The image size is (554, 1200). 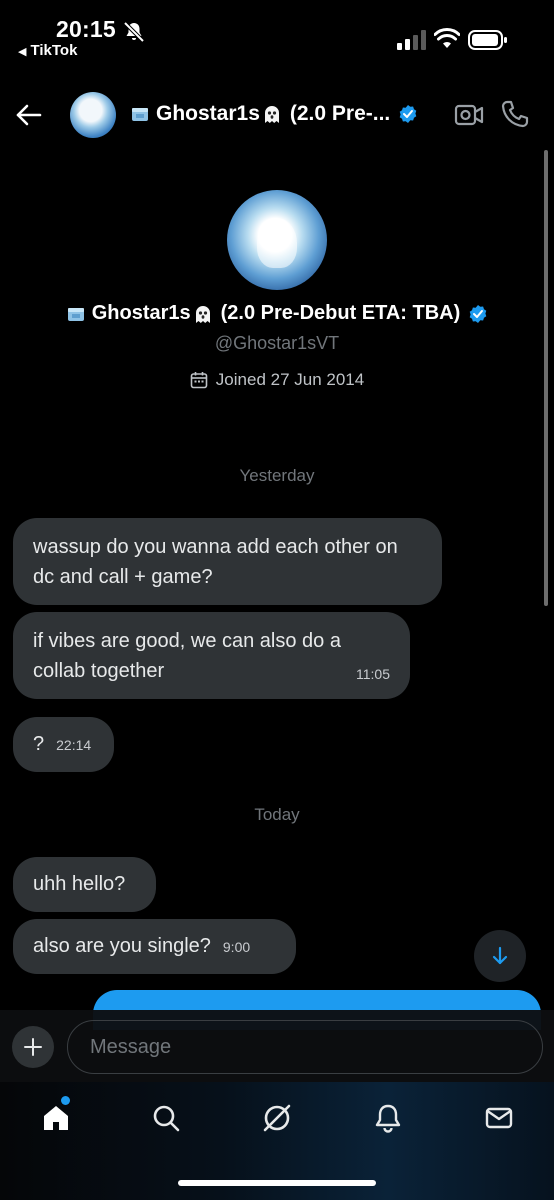 I want to click on tab-notifications, so click(x=388, y=1118).